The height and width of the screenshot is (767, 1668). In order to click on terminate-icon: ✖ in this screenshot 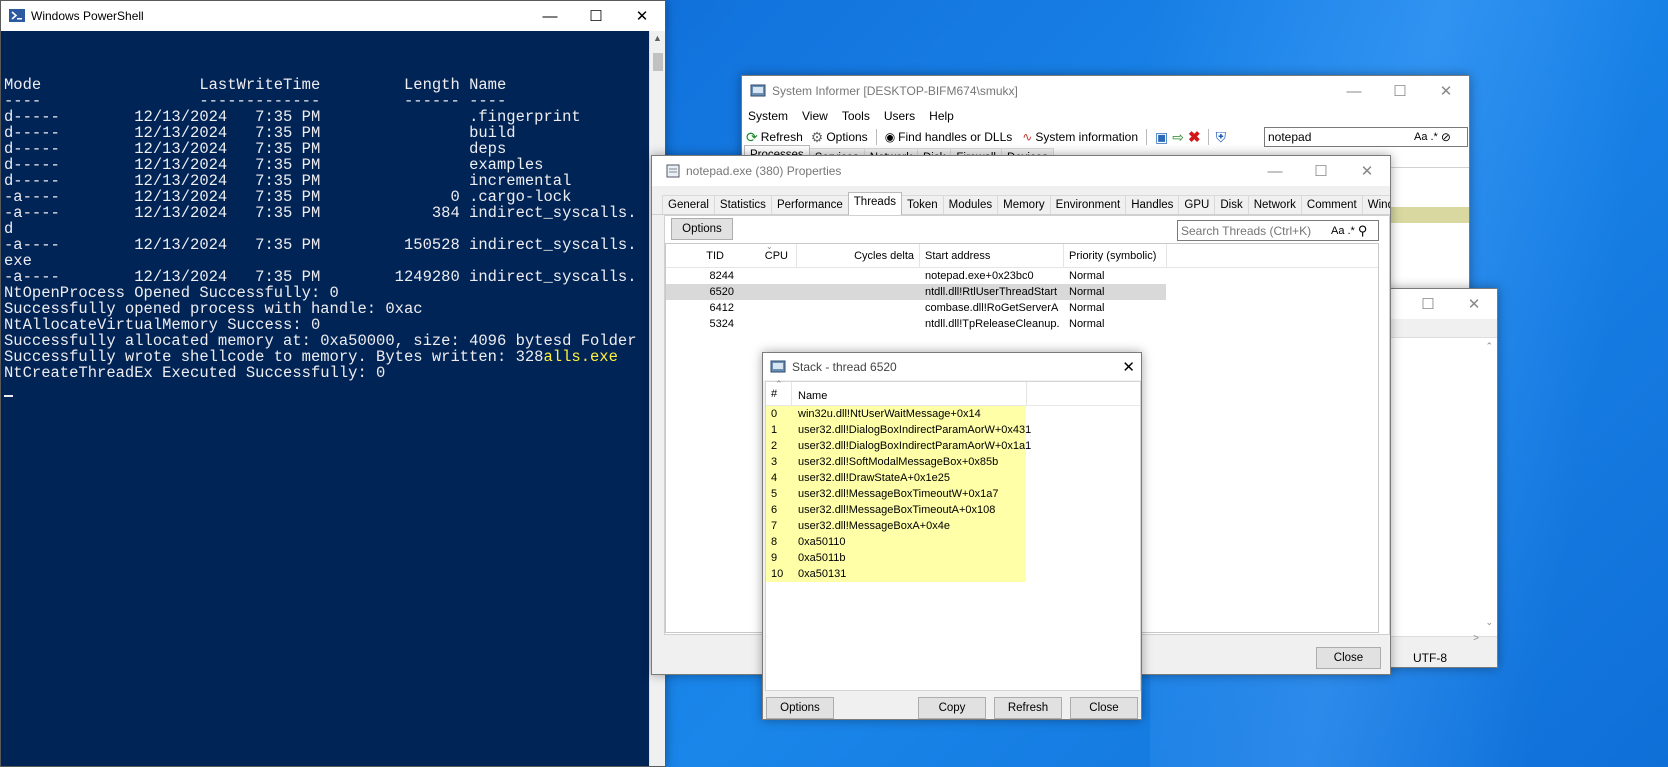, I will do `click(1194, 137)`.